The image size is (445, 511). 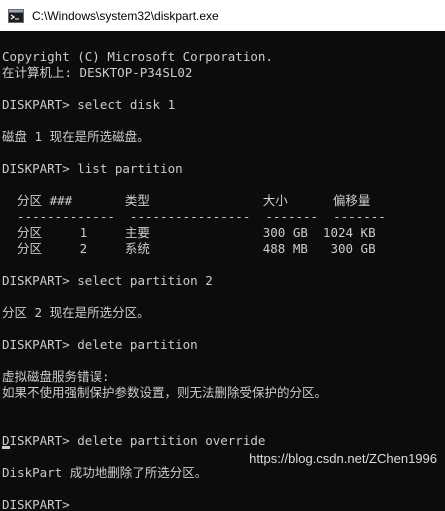 I want to click on console-line: 如果不使用强制保护参数设置，则无法删除受保护的分区。, so click(x=165, y=392).